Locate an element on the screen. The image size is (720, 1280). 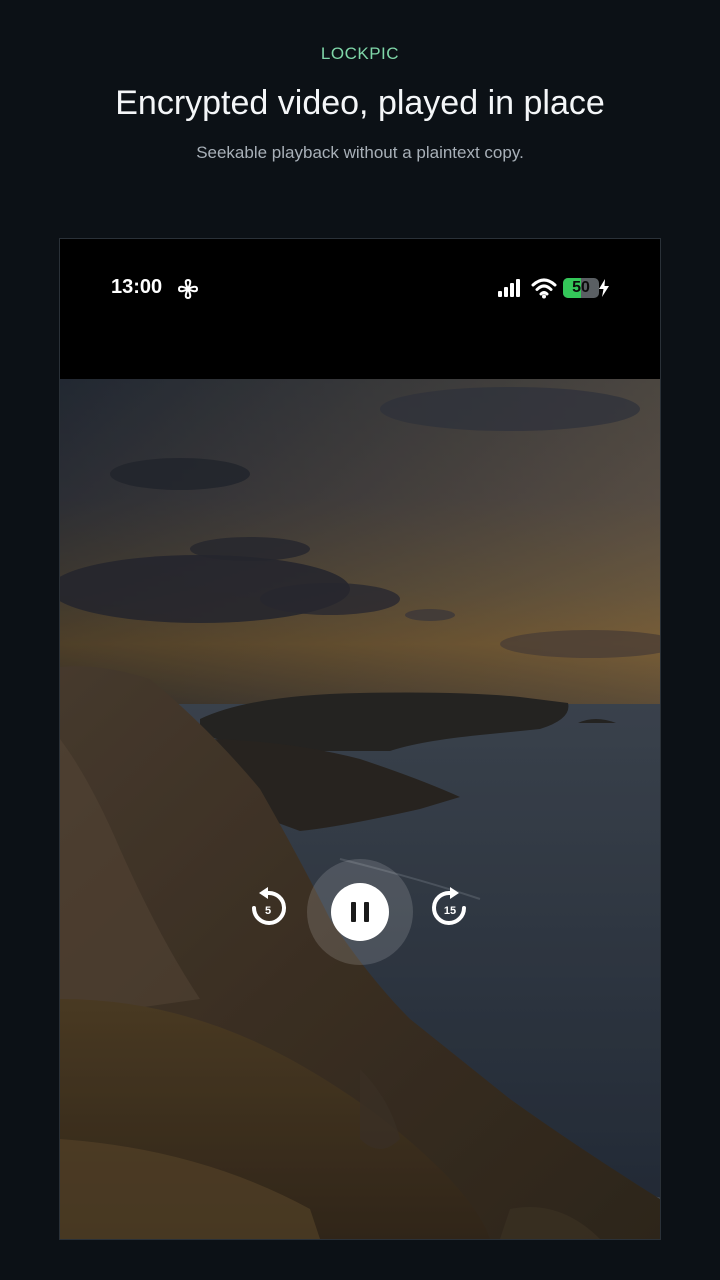
charging-bolt-icon is located at coordinates (604, 288).